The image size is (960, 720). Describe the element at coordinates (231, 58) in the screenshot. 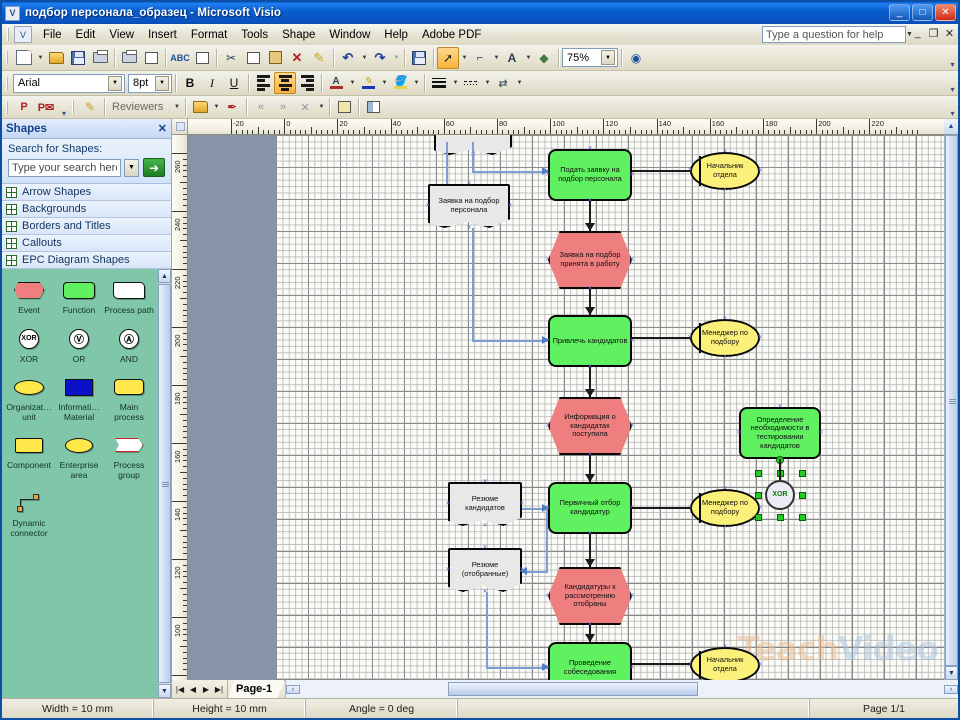

I see `cut-button: ✂` at that location.